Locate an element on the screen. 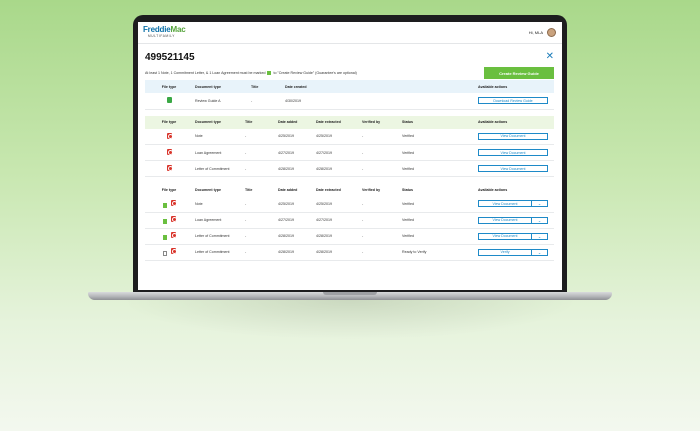  download-review-guide-button: Download Review Guide is located at coordinates (513, 101).